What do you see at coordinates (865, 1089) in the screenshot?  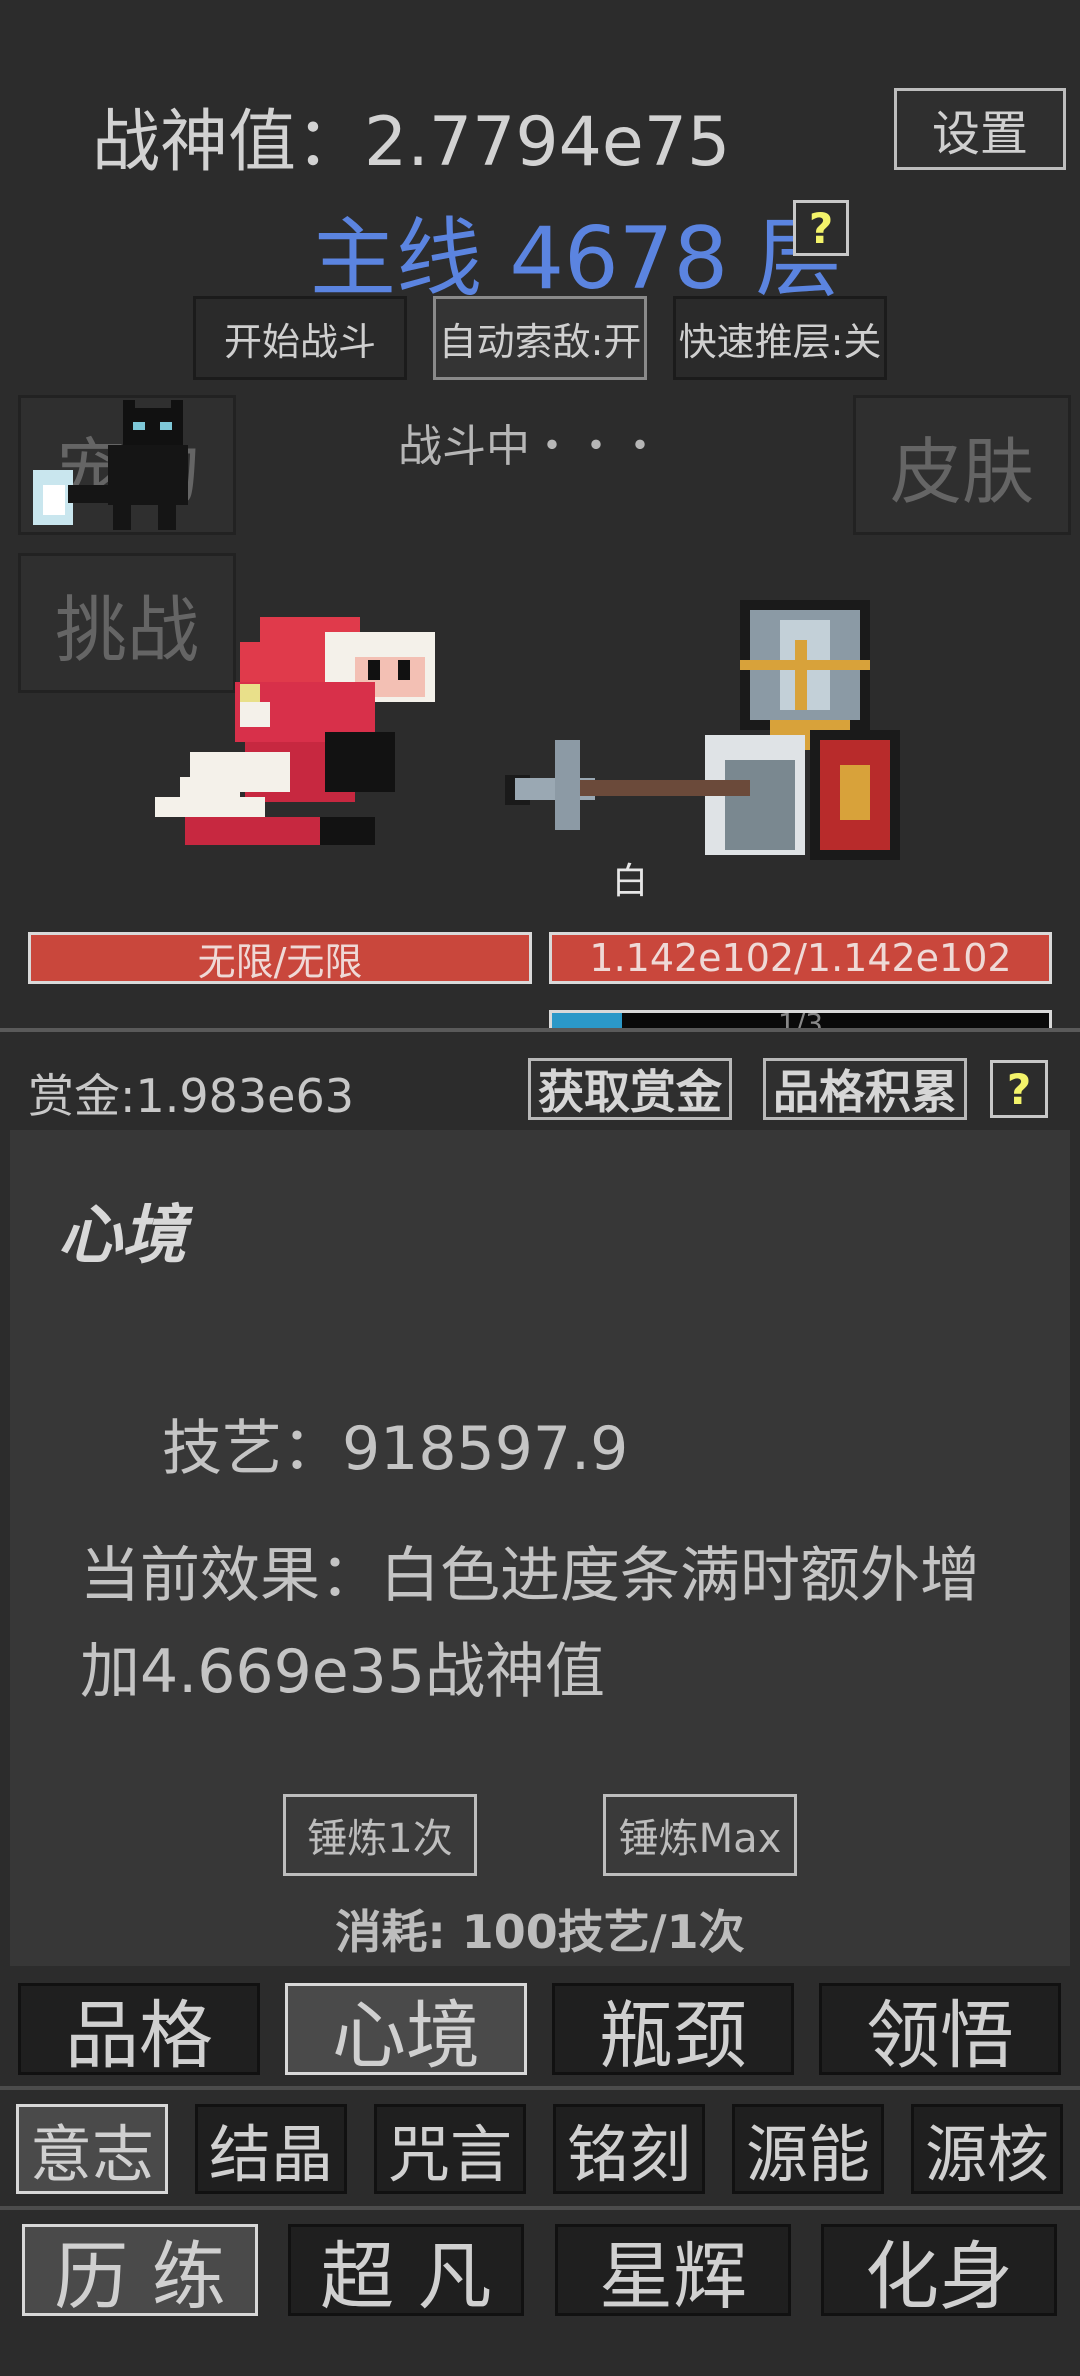 I see `quality-accumulate-button: 品格积累` at bounding box center [865, 1089].